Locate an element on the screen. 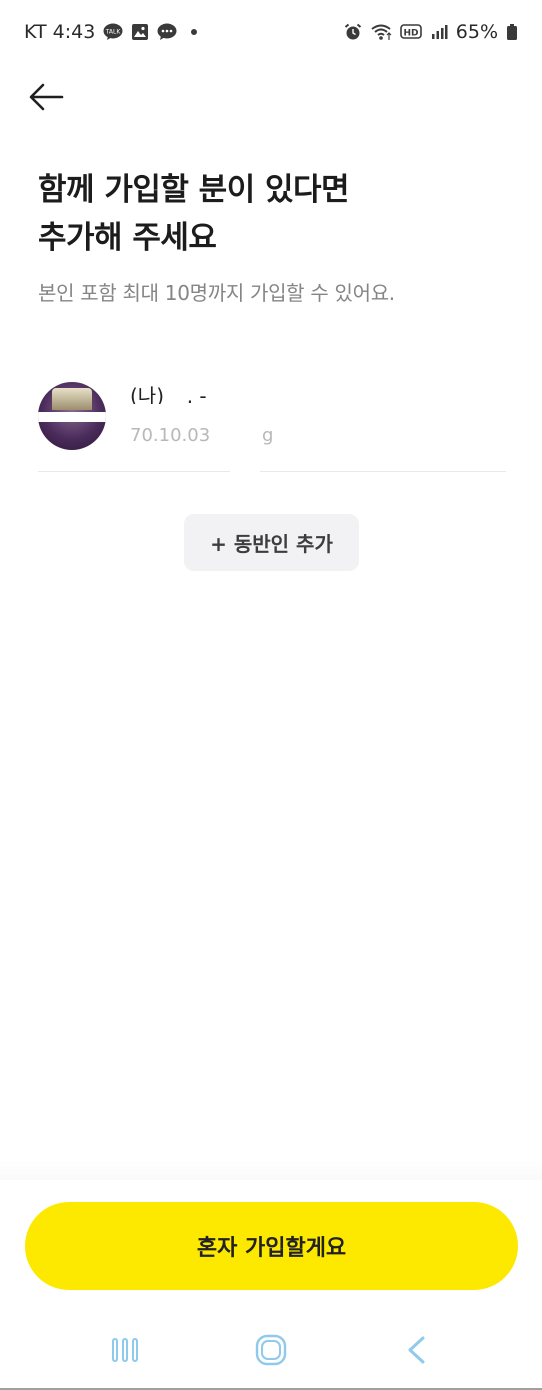  wifi-icon is located at coordinates (381, 32).